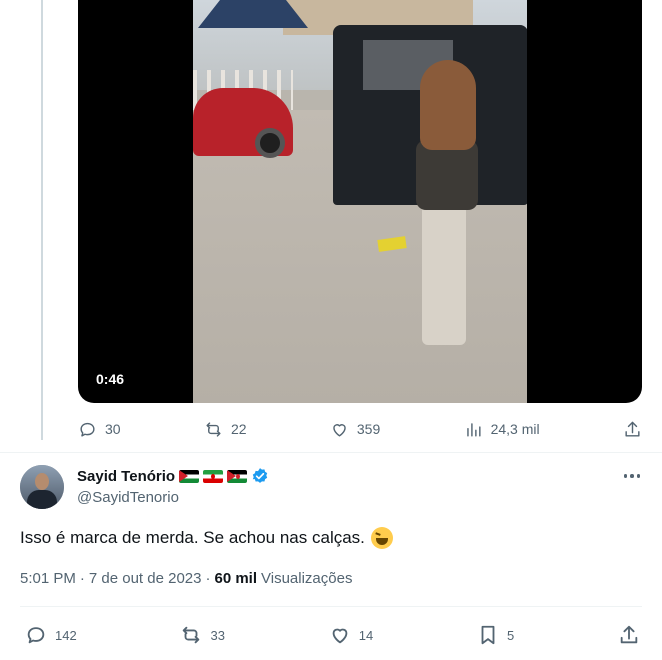 Image resolution: width=662 pixels, height=660 pixels. What do you see at coordinates (351, 635) in the screenshot?
I see `like-button: 14` at bounding box center [351, 635].